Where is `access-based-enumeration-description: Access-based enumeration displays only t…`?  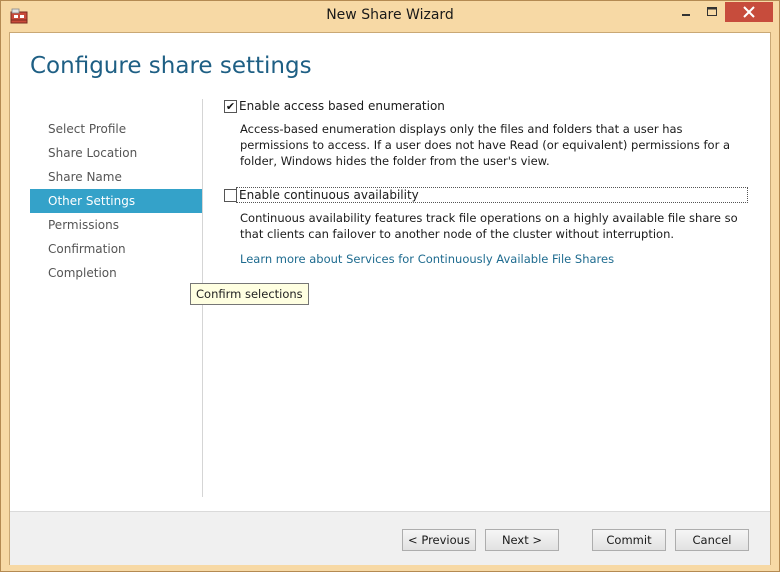 access-based-enumeration-description: Access-based enumeration displays only t… is located at coordinates (485, 145).